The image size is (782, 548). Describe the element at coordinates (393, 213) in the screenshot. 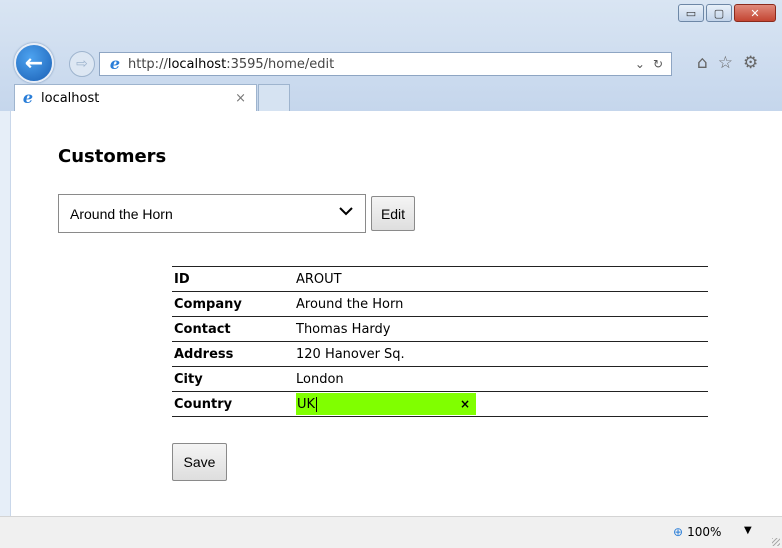

I see `edit-button: Edit` at that location.